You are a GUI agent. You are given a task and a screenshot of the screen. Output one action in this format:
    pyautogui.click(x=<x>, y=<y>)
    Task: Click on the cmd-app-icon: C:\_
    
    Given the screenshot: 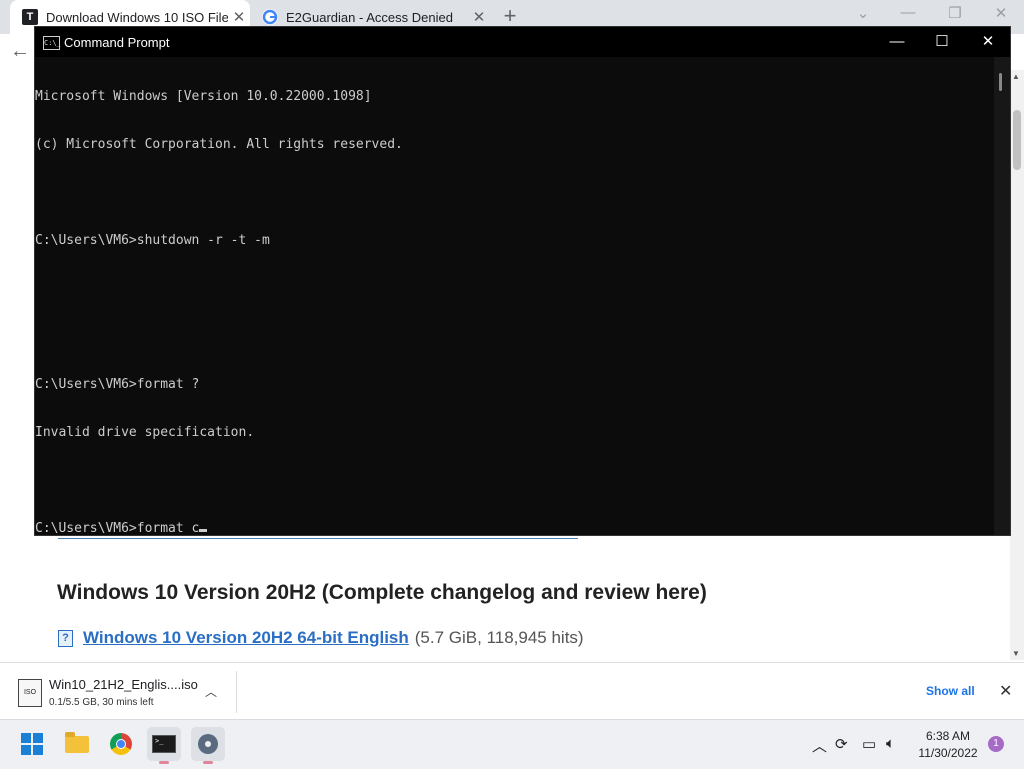 What is the action you would take?
    pyautogui.click(x=52, y=43)
    